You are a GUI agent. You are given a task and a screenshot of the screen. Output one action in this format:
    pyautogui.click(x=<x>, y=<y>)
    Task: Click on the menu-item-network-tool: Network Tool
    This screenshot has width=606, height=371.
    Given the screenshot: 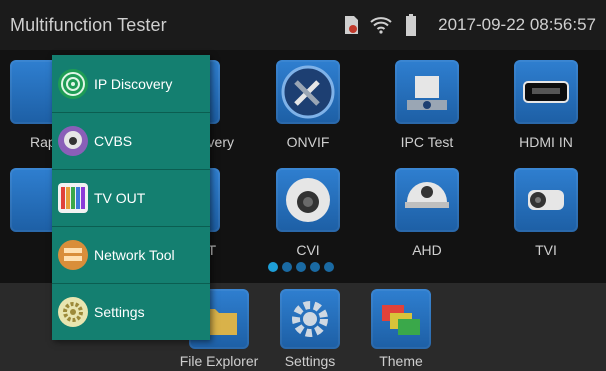 What is the action you would take?
    pyautogui.click(x=131, y=254)
    